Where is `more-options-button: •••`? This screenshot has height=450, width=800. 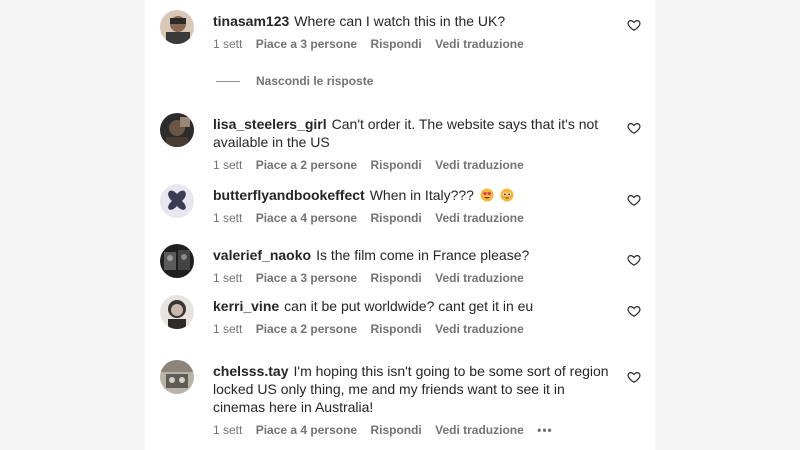
more-options-button: ••• is located at coordinates (545, 430).